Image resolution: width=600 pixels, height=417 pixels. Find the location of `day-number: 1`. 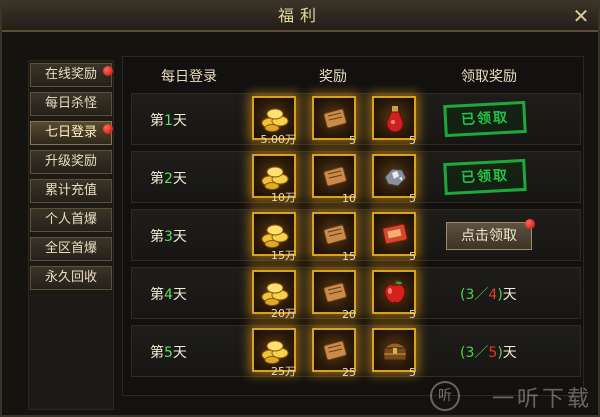

day-number: 1 is located at coordinates (168, 121).